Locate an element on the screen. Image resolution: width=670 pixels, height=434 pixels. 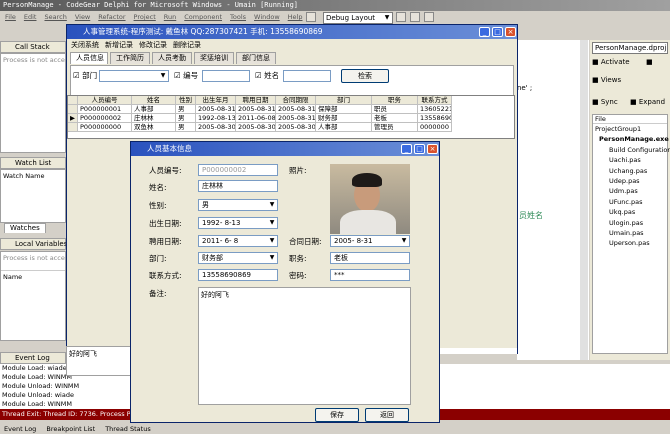
tab-3: 奖惩培训 is located at coordinates (214, 58).